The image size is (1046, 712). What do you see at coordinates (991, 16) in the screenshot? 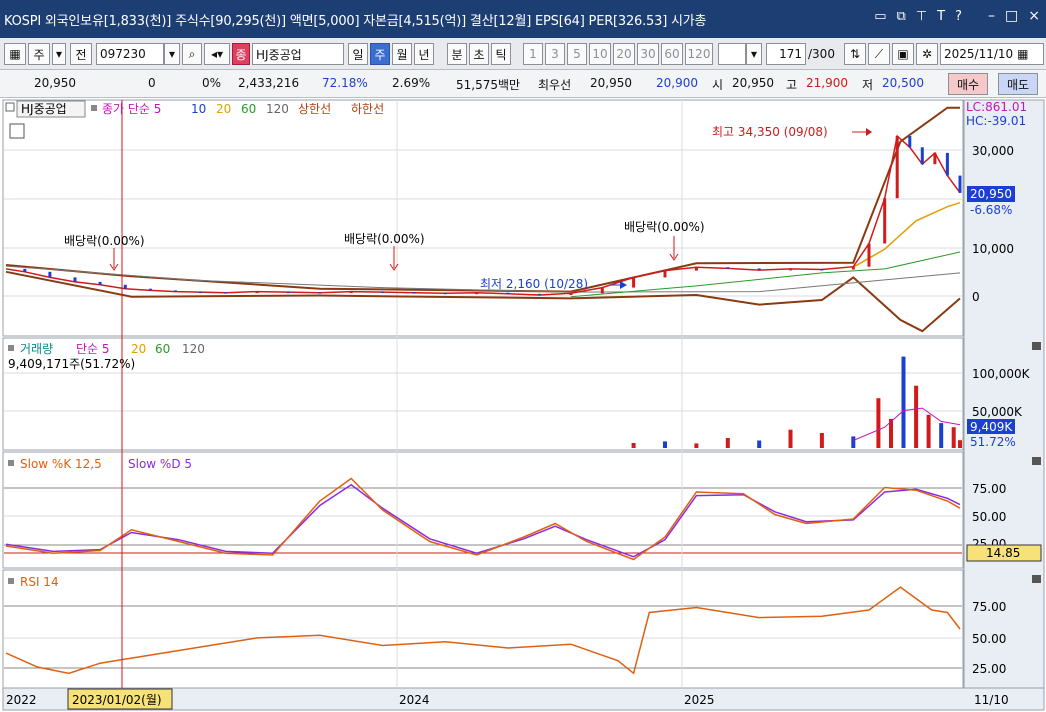
I see `minimize-button: –` at bounding box center [991, 16].